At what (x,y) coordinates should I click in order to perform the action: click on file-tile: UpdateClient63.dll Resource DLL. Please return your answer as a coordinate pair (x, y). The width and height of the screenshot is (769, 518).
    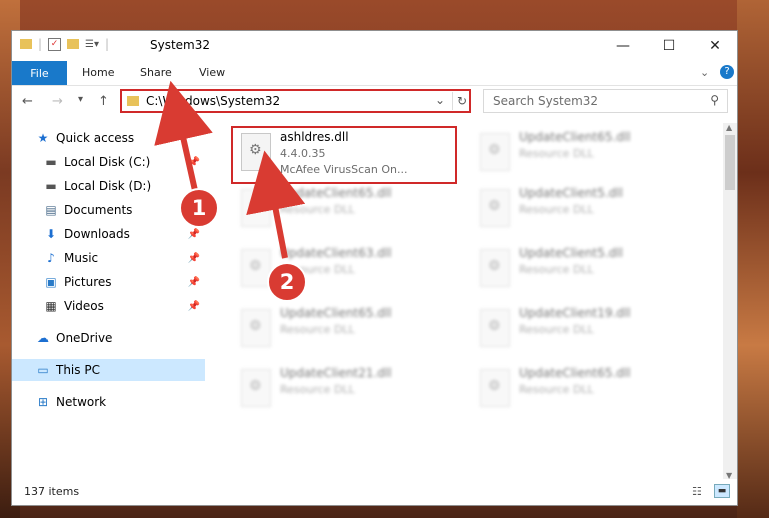
    Looking at the image, I should click on (344, 269).